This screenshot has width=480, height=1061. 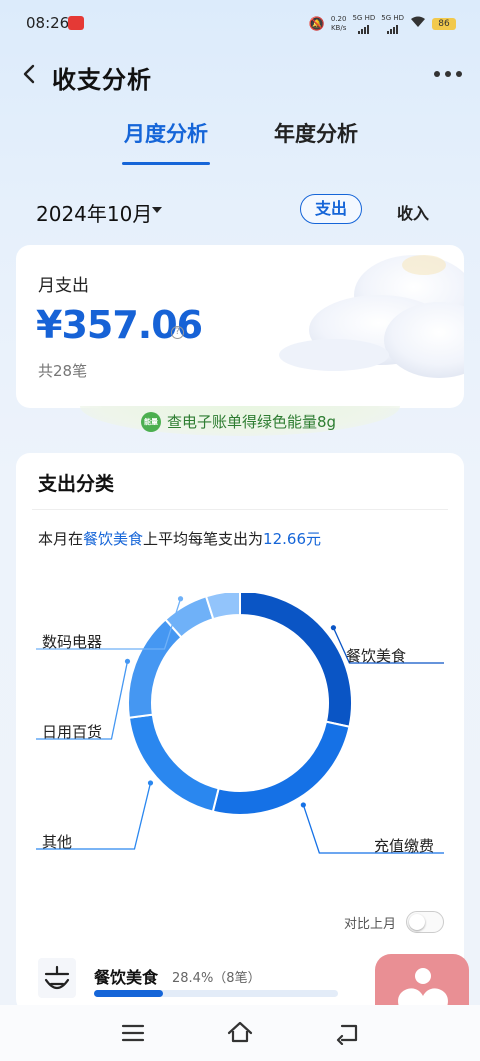 I want to click on energy-banner-text: 查电子账单得绿色能量8g, so click(x=252, y=422).